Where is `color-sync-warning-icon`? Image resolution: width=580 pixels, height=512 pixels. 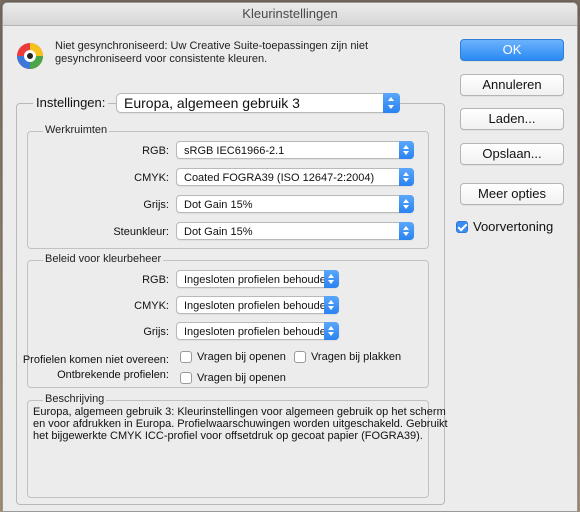
color-sync-warning-icon is located at coordinates (30, 56).